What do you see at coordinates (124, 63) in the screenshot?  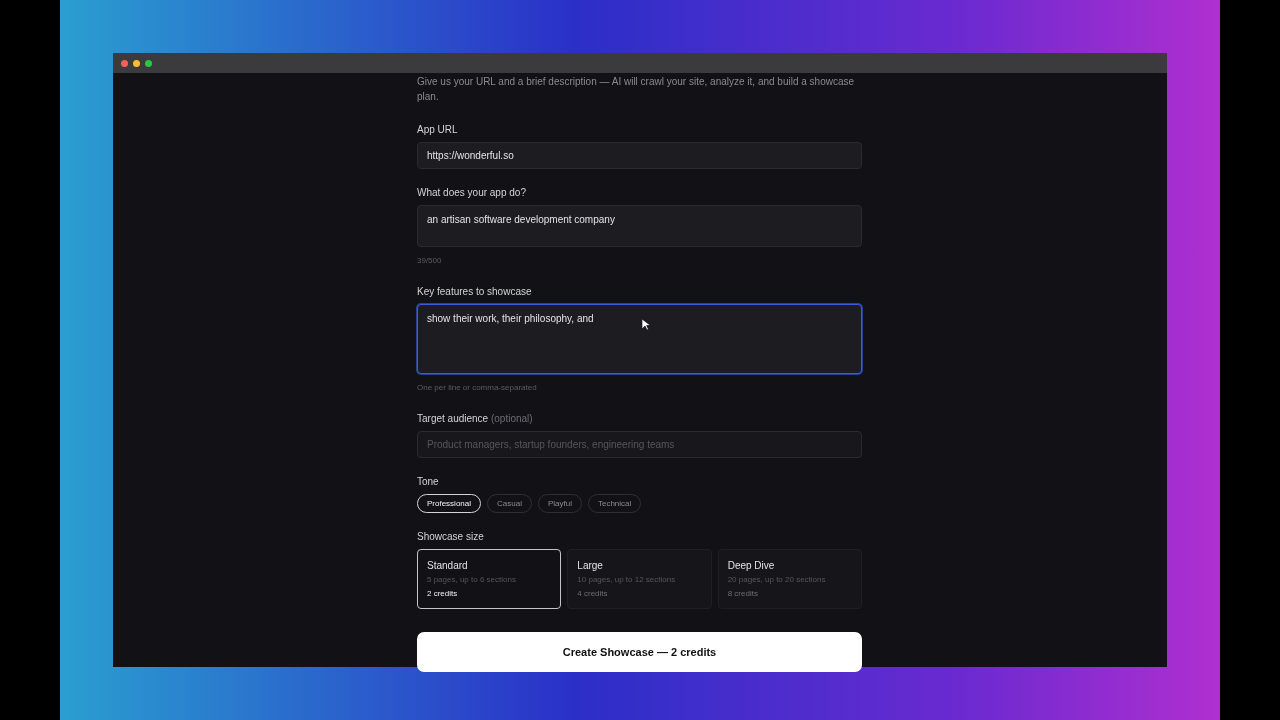 I see `close-icon` at bounding box center [124, 63].